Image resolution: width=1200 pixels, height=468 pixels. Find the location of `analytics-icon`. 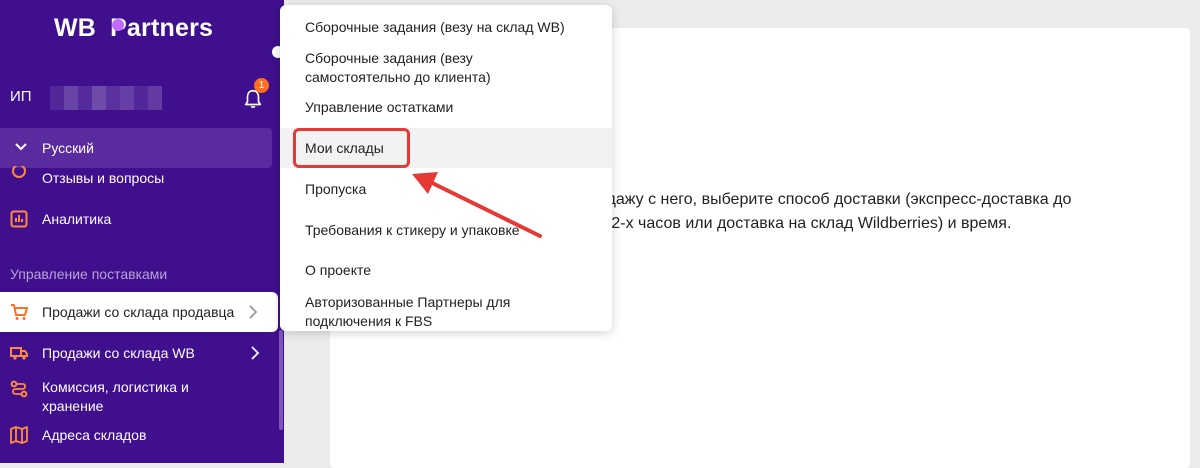

analytics-icon is located at coordinates (19, 219).